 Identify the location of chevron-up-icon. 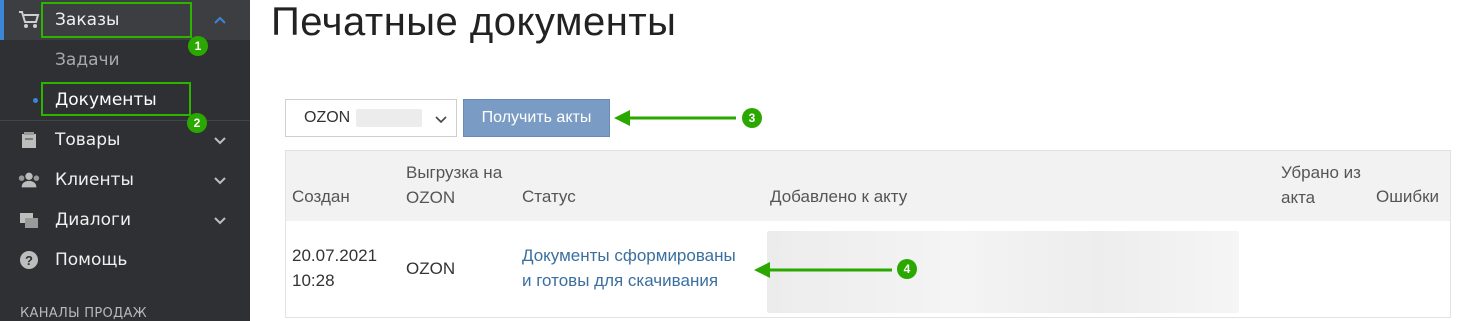
(220, 20).